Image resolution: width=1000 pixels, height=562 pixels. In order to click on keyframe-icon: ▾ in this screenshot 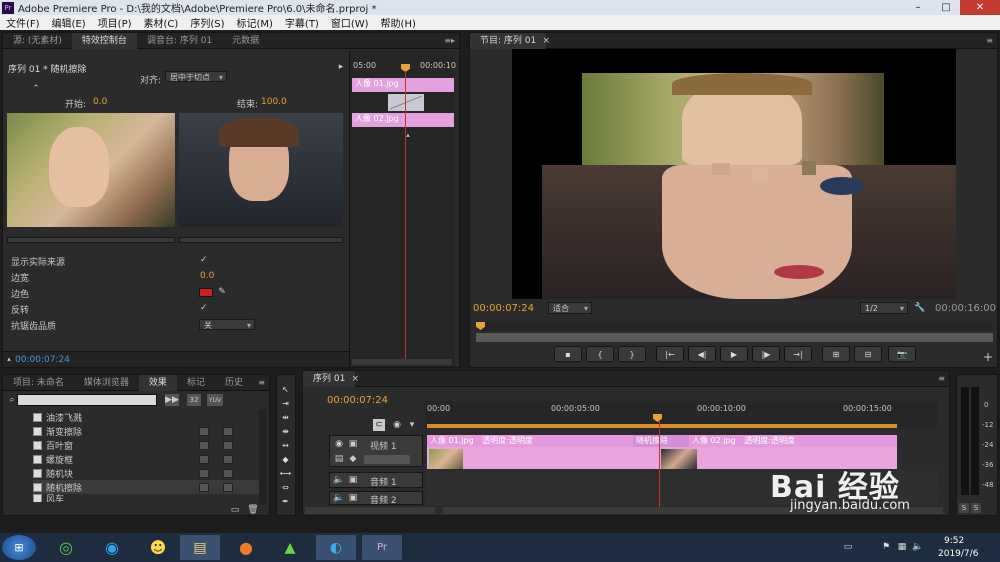, I will do `click(412, 425)`.